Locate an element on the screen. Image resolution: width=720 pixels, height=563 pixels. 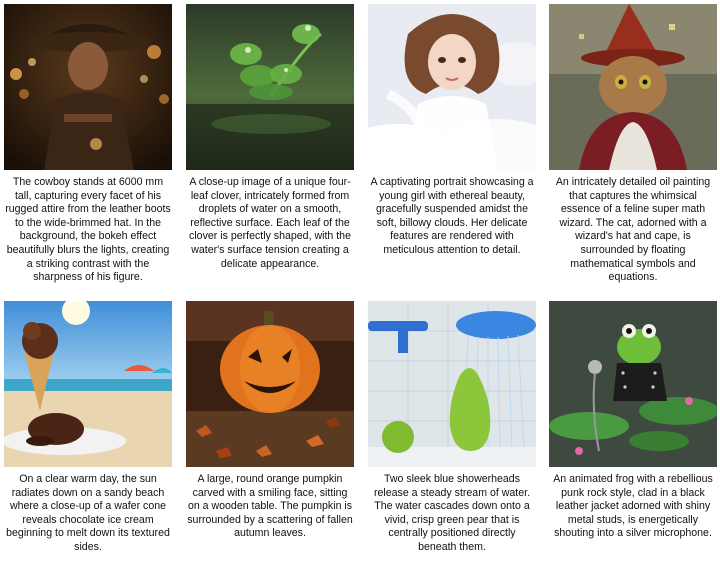
cowboy-image is located at coordinates (88, 87).